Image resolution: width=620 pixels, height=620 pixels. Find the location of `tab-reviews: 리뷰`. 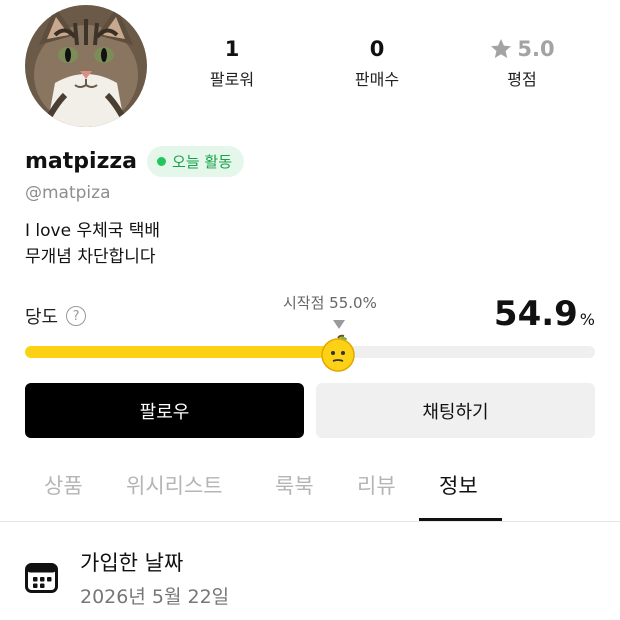

tab-reviews: 리뷰 is located at coordinates (376, 485).